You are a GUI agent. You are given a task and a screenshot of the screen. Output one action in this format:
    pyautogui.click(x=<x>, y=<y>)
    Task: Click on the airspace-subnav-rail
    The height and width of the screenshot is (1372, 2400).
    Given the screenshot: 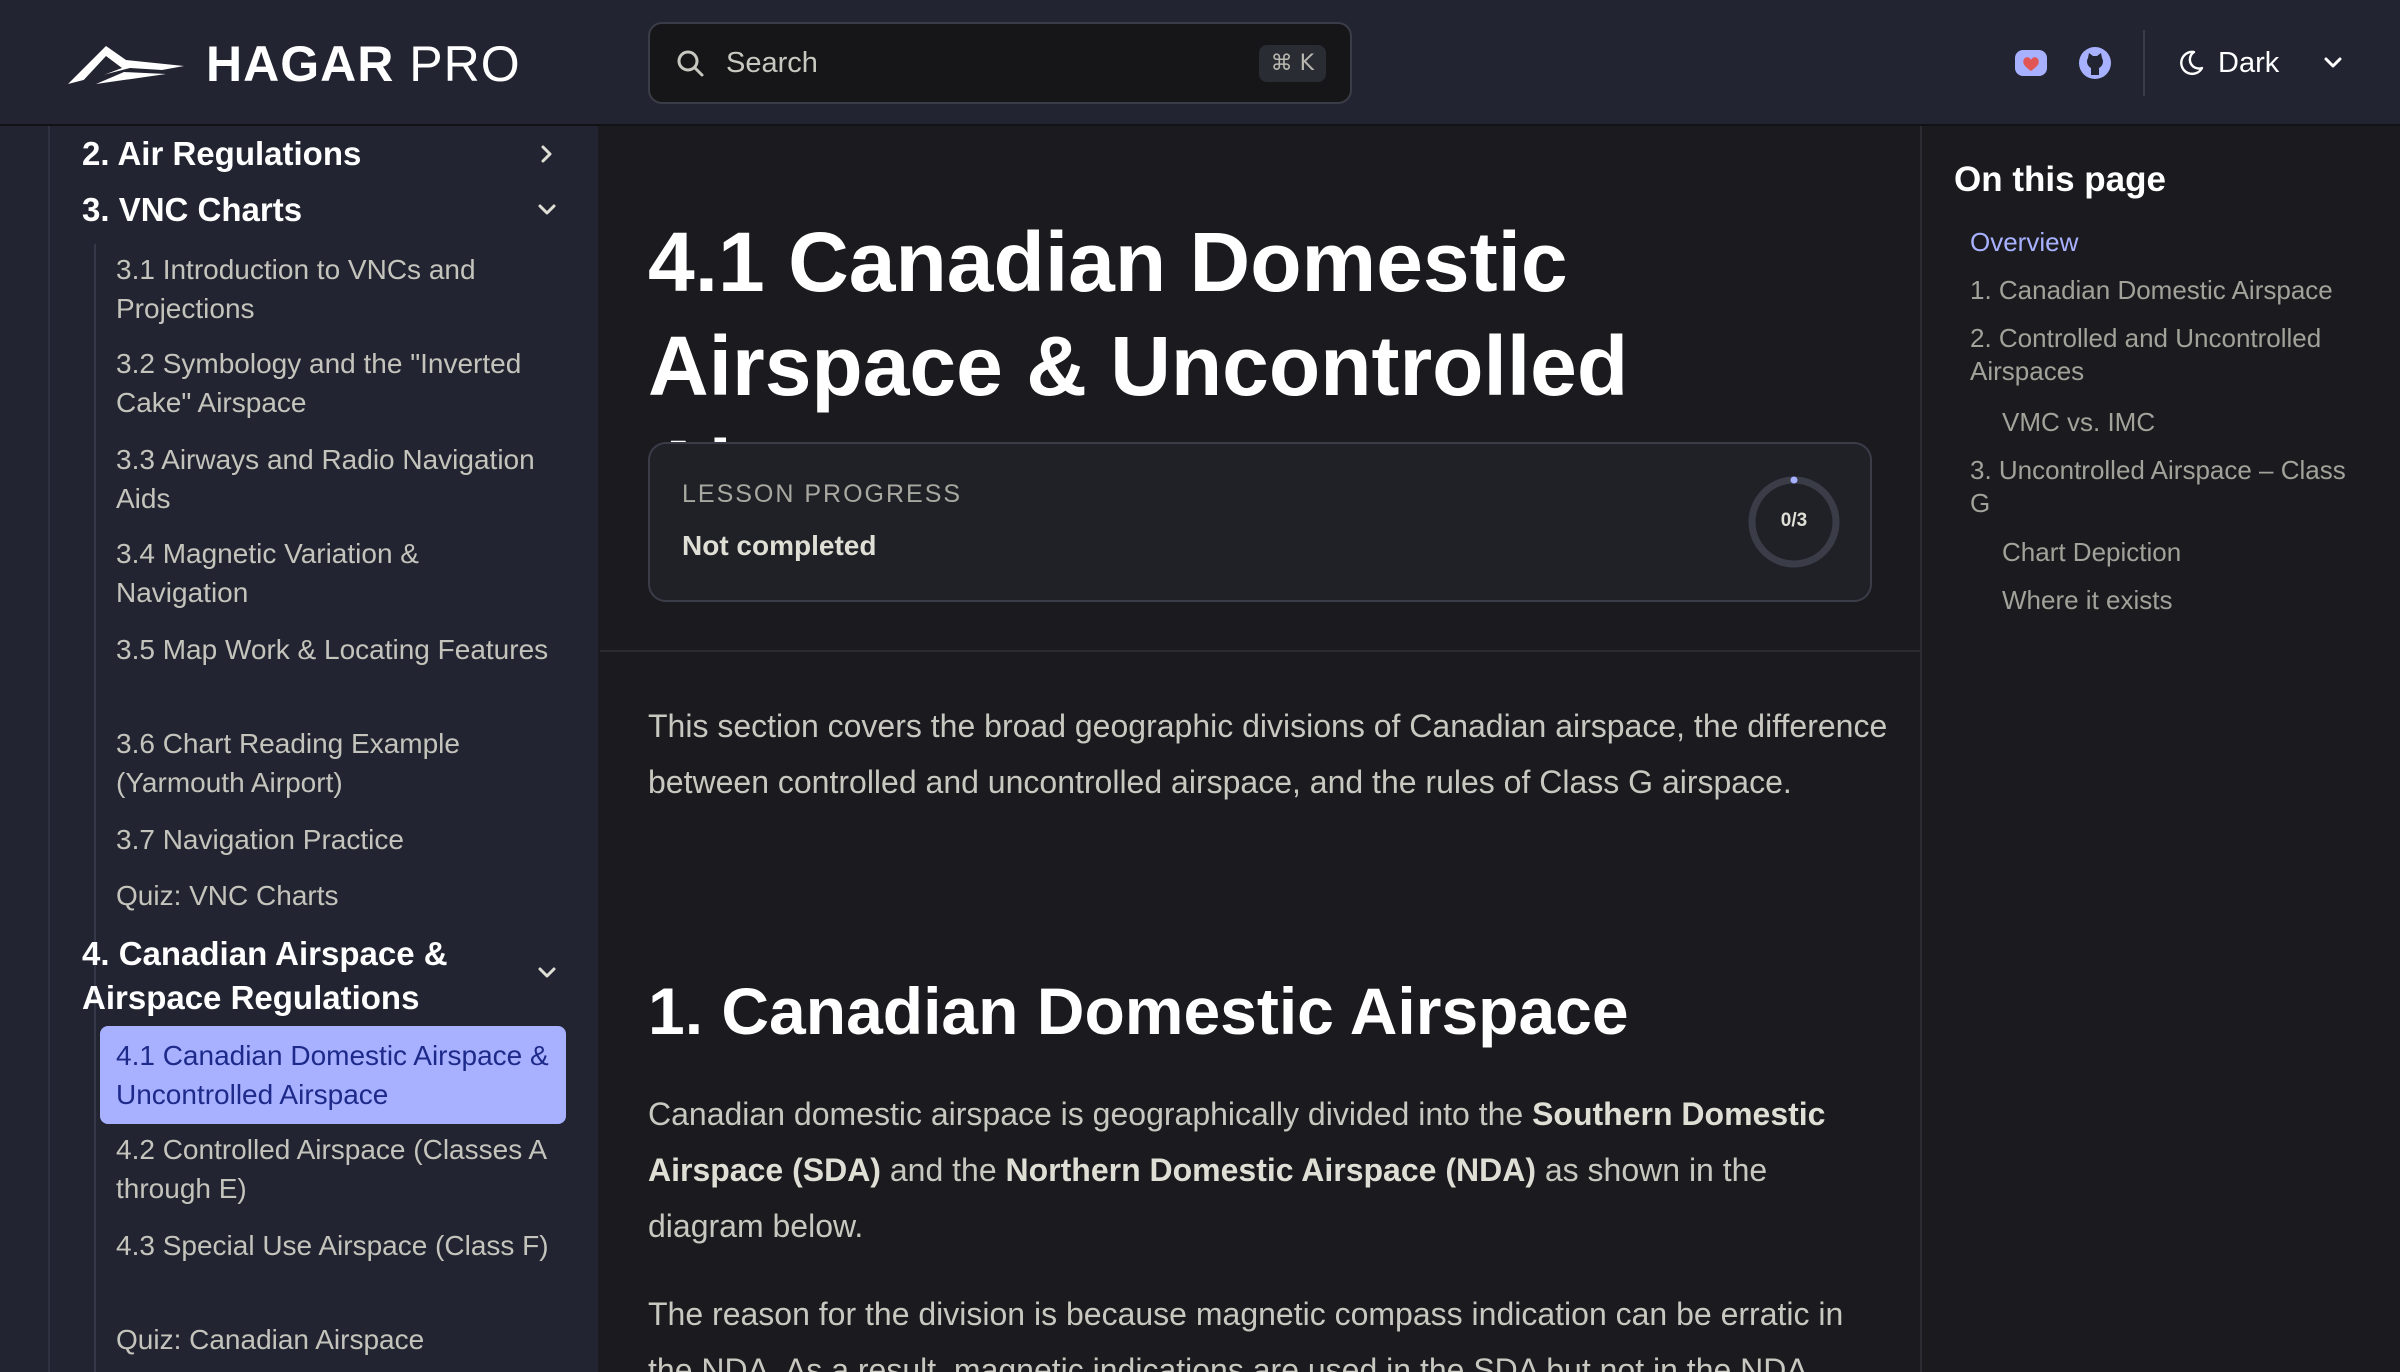 What is the action you would take?
    pyautogui.click(x=95, y=1199)
    